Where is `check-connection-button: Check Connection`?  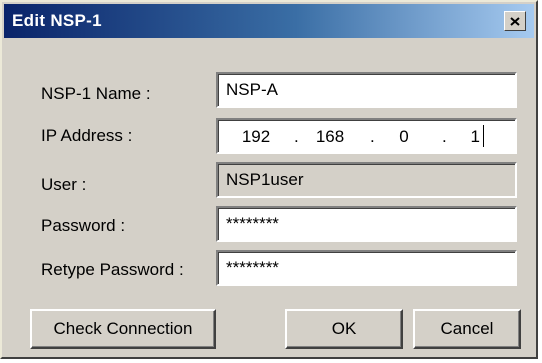 check-connection-button: Check Connection is located at coordinates (123, 329).